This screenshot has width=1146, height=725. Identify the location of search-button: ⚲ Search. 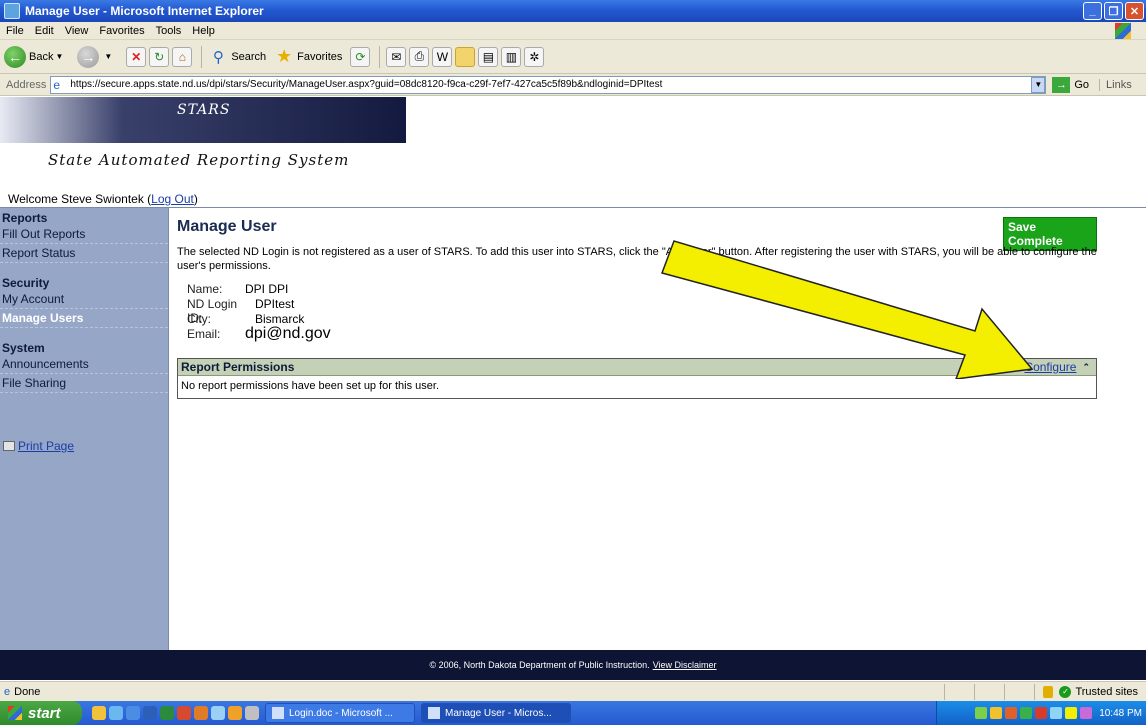
(237, 57).